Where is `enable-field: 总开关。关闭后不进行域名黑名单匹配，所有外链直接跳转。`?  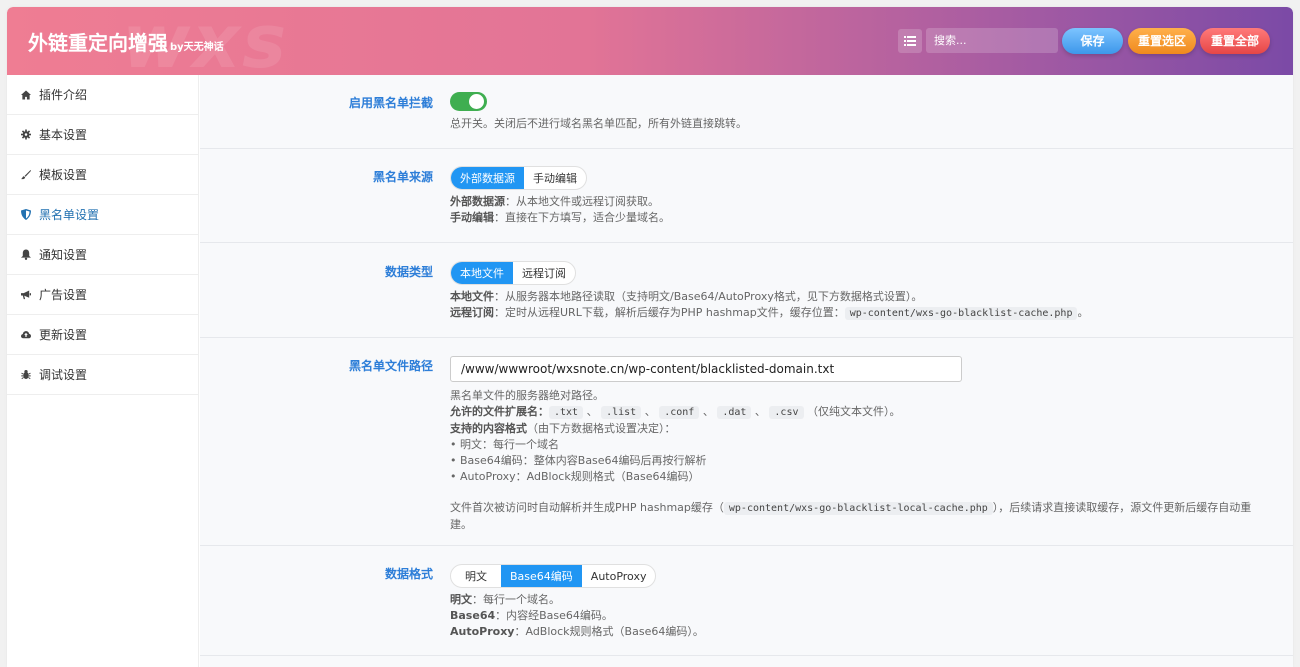 enable-field: 总开关。关闭后不进行域名黑名单匹配，所有外链直接跳转。 is located at coordinates (598, 112).